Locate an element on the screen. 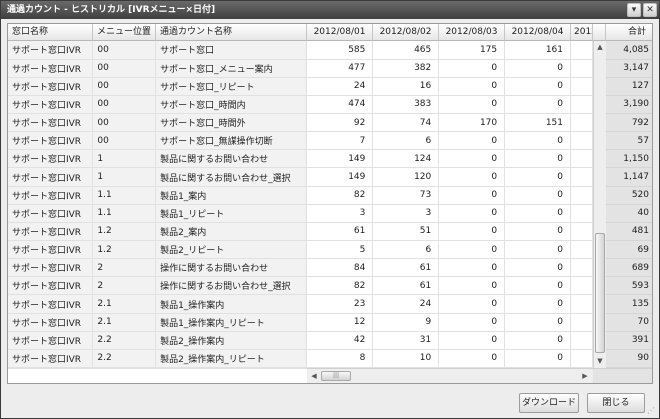 This screenshot has width=660, height=419. table-row: 474 383 0 0 is located at coordinates (450, 105).